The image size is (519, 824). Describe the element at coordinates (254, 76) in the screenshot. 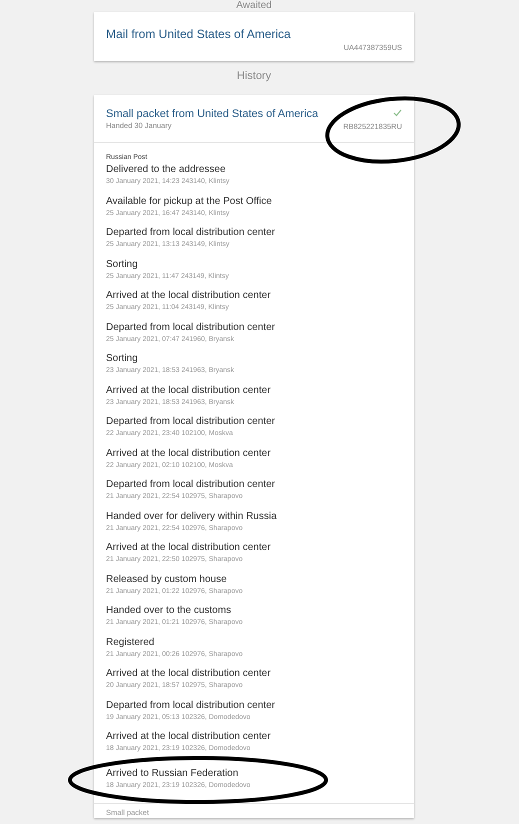

I see `section-heading: History` at that location.